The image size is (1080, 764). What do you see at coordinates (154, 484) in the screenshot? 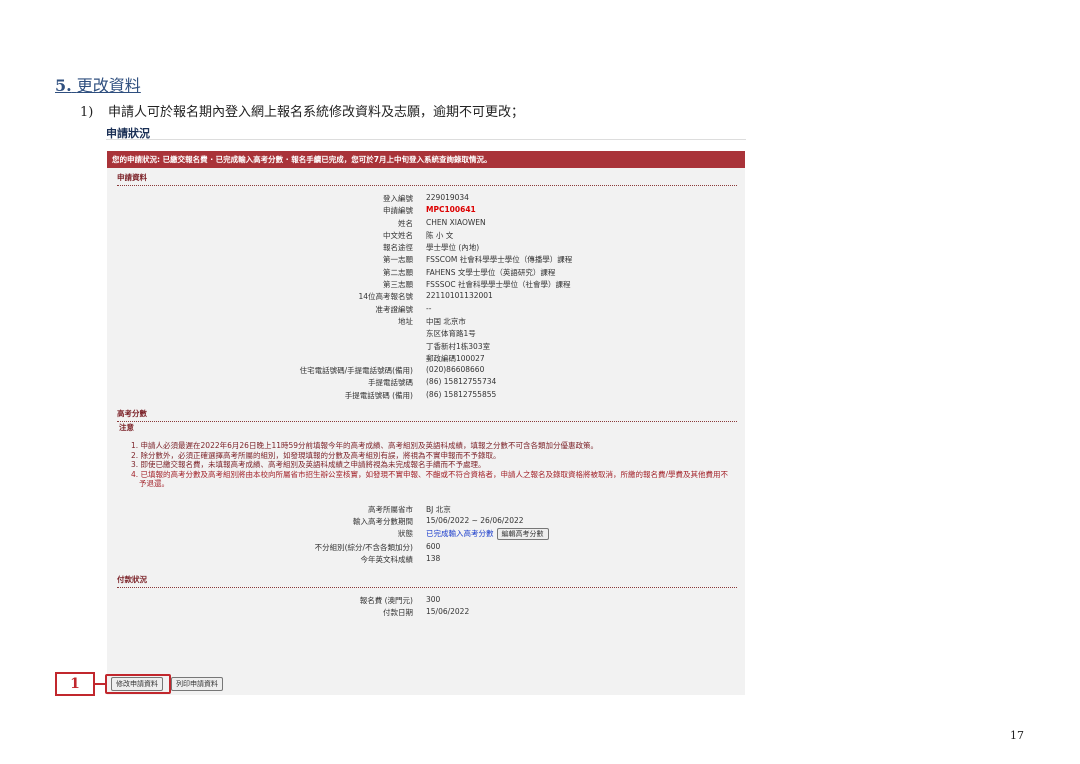
I see `note-item: 予退還。` at bounding box center [154, 484].